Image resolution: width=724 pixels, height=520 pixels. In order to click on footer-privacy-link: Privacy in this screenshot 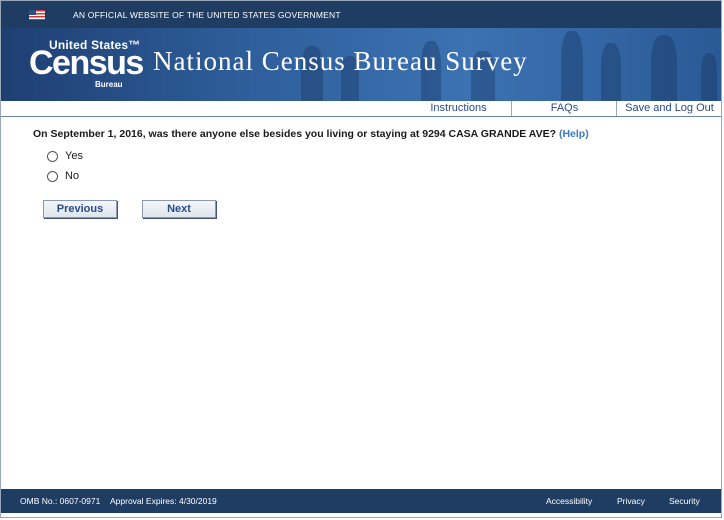, I will do `click(631, 501)`.